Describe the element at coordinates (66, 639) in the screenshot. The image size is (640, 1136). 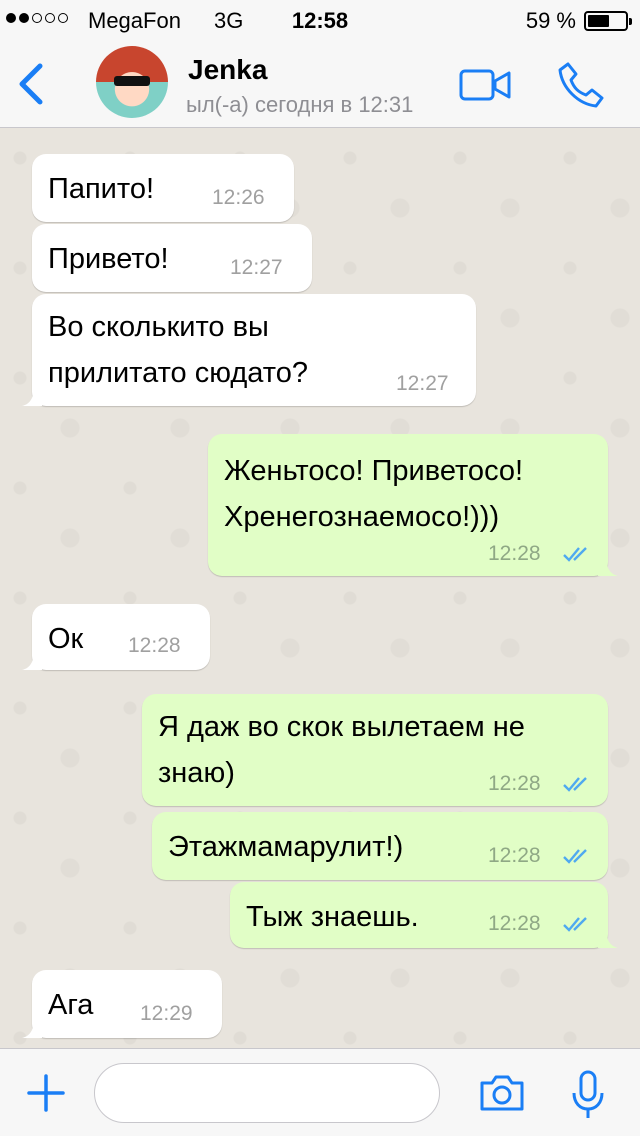
I see `message-text: Ок` at that location.